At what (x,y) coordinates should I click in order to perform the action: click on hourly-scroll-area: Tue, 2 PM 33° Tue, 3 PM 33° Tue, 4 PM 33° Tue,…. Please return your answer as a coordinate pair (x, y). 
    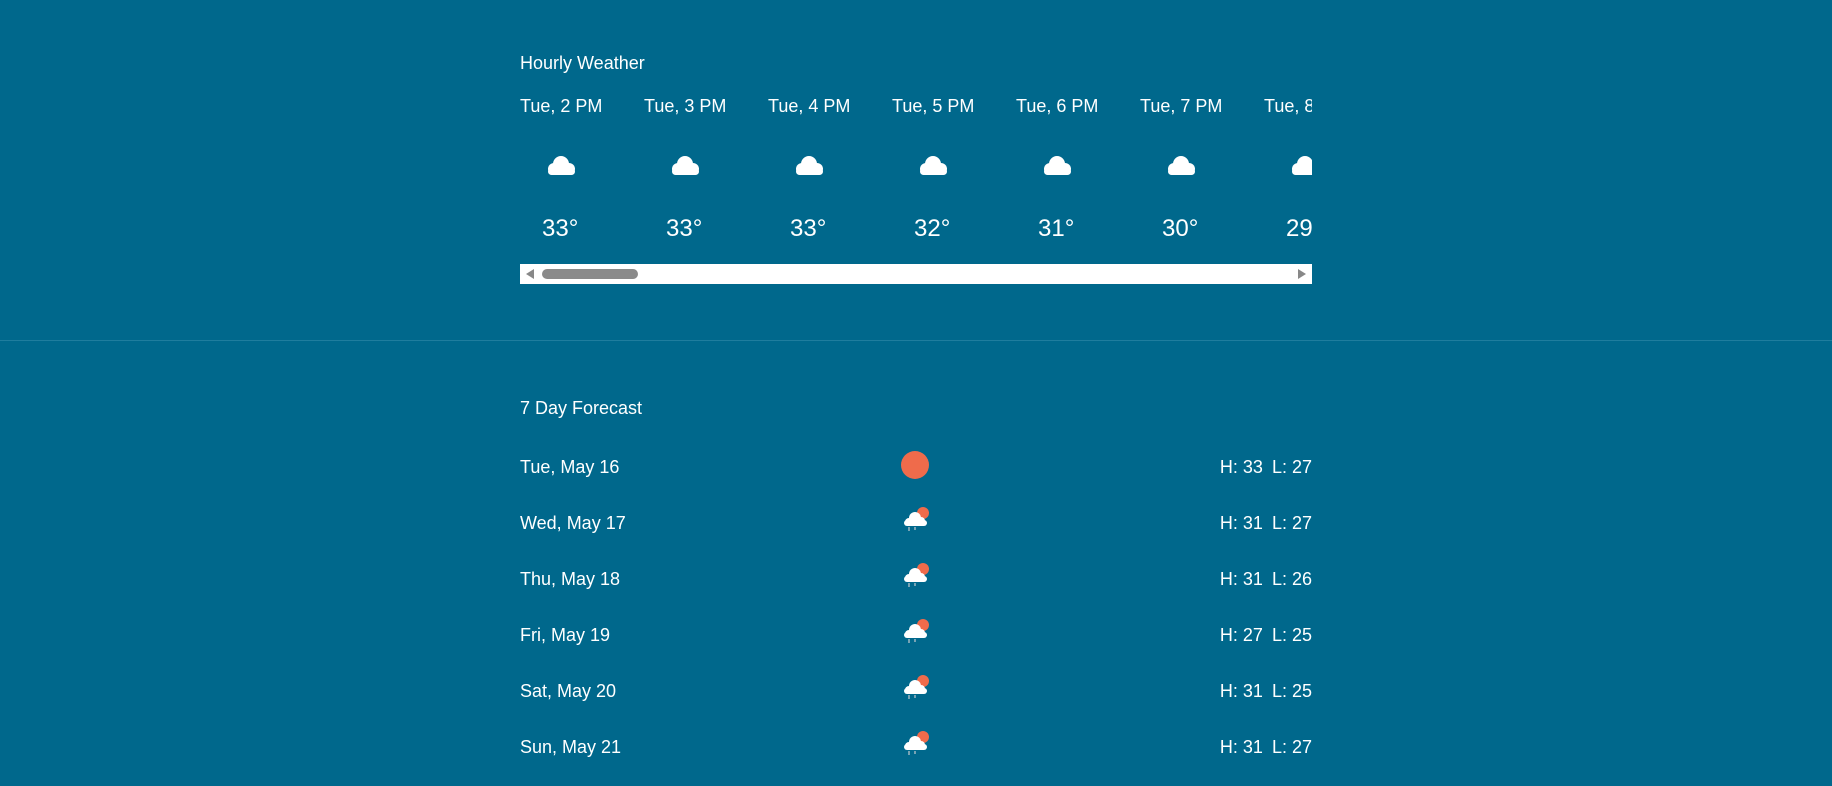
    Looking at the image, I should click on (916, 174).